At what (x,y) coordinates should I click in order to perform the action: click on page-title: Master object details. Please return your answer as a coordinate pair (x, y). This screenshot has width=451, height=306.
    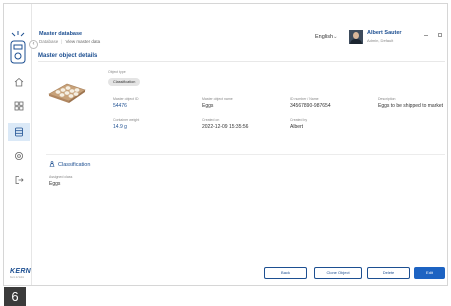
    Looking at the image, I should click on (68, 56).